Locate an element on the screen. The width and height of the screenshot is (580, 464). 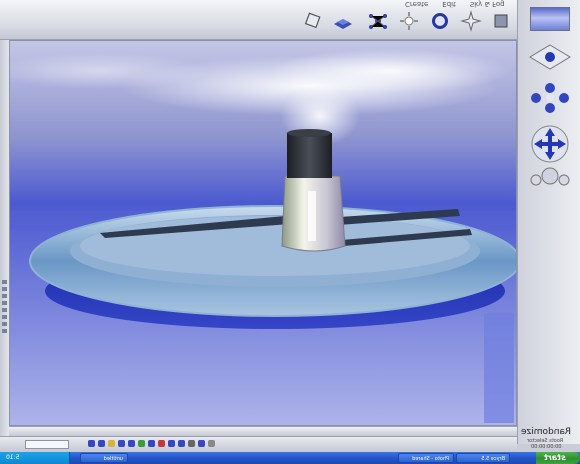
top-toolbar: Create Edit Sky & Fog is located at coordinates (290, 20).